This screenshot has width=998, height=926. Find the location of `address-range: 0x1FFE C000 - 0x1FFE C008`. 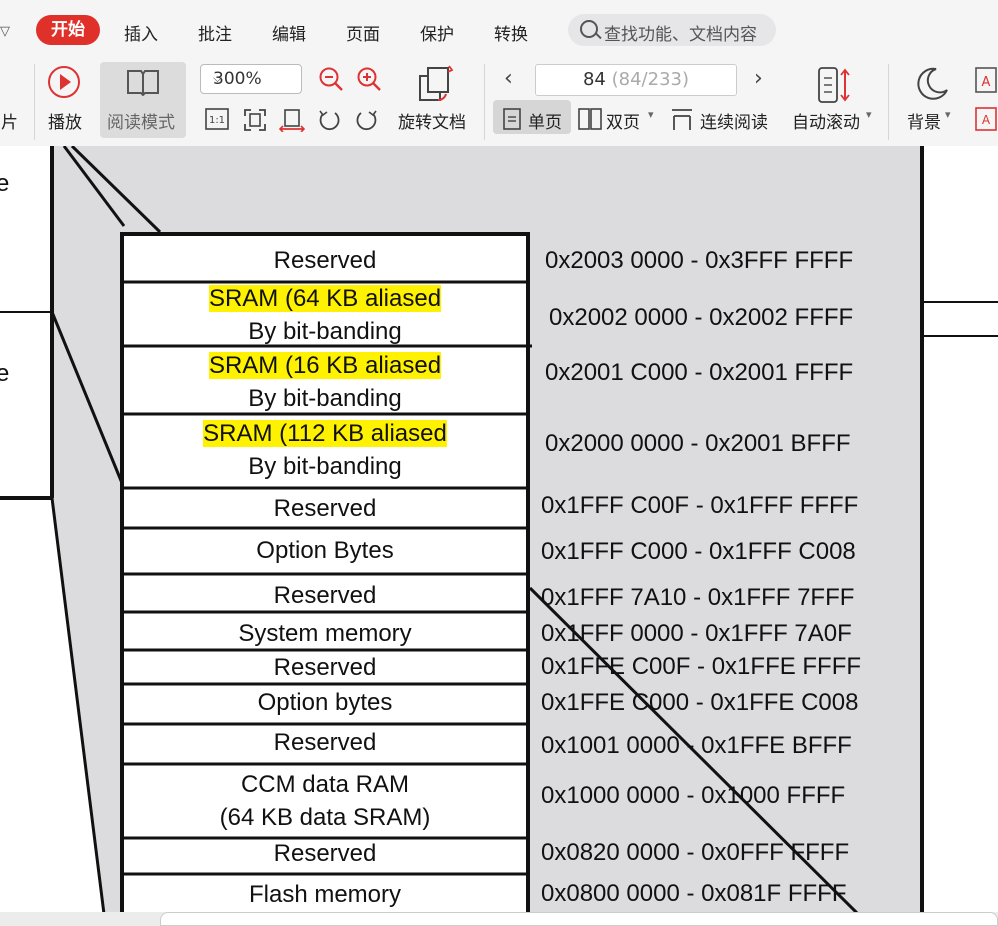

address-range: 0x1FFE C000 - 0x1FFE C008 is located at coordinates (700, 702).